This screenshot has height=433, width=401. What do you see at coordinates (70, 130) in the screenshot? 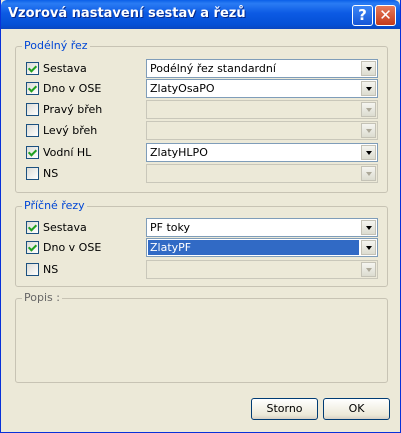
I see `levy-breh-label: Levý břeh` at bounding box center [70, 130].